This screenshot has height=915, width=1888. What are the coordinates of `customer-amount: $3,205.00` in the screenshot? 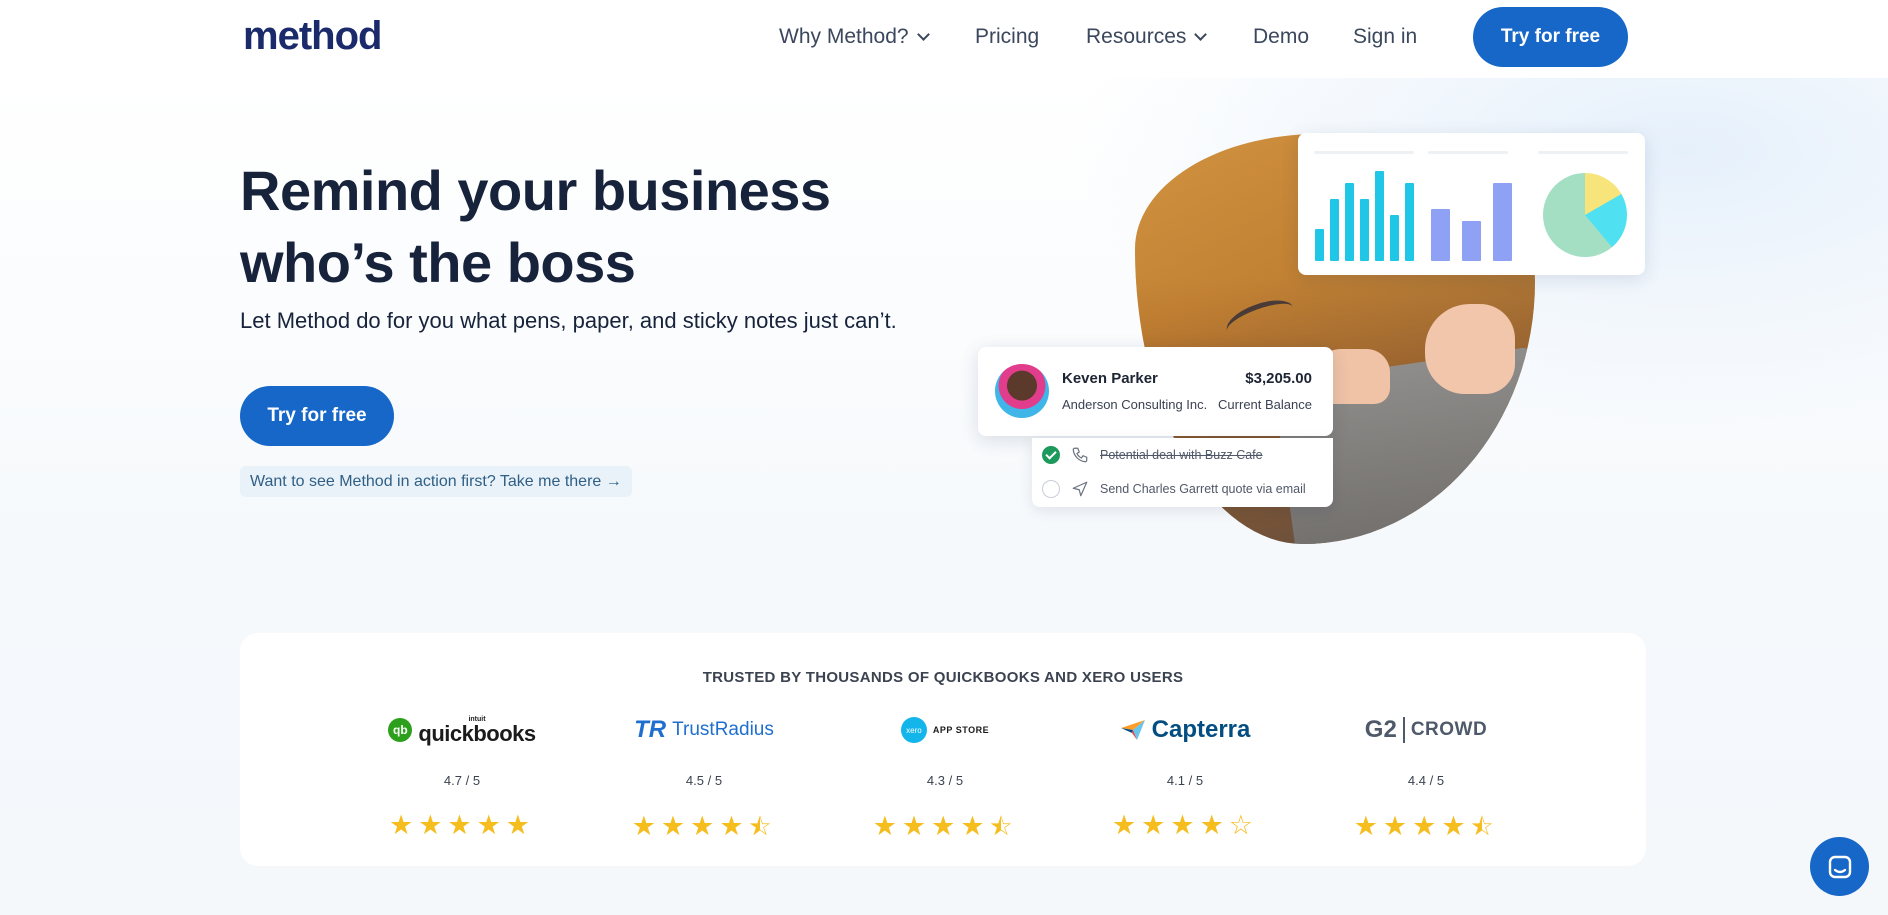 It's located at (1278, 378).